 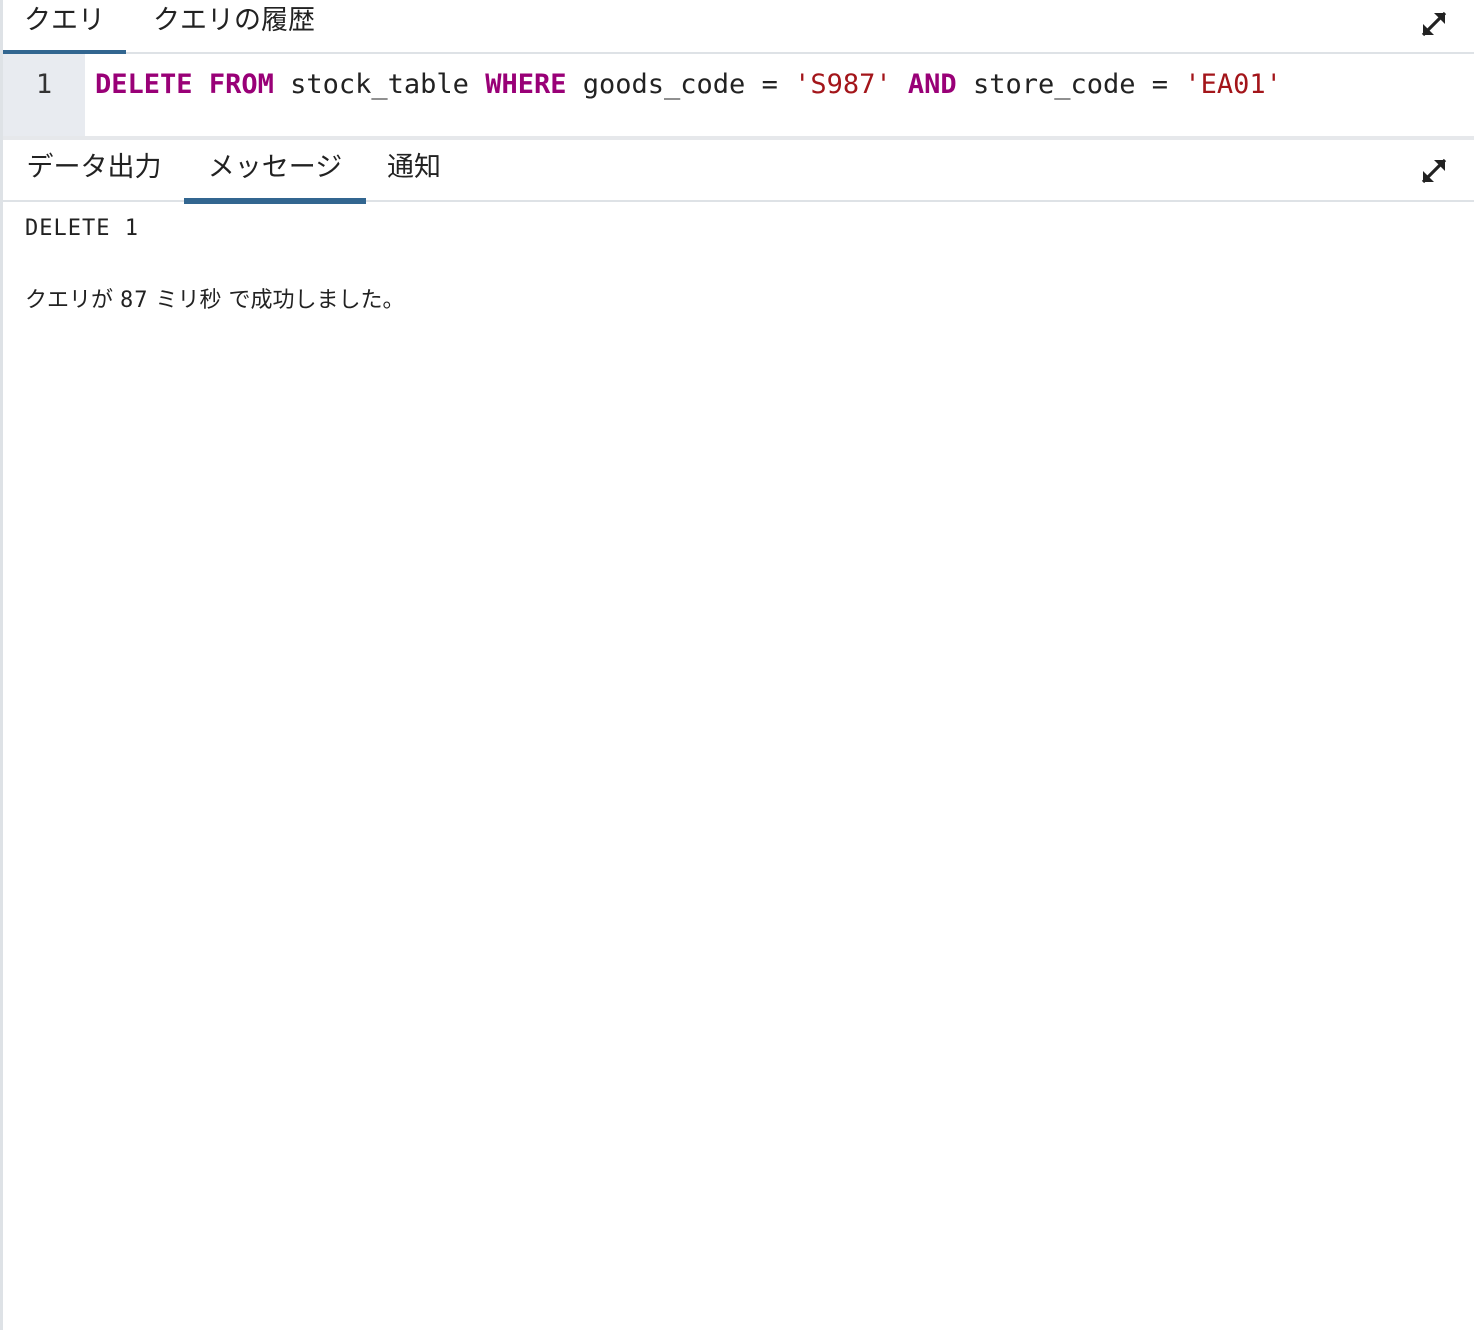 What do you see at coordinates (1054, 84) in the screenshot?
I see `column-store-code: store_code` at bounding box center [1054, 84].